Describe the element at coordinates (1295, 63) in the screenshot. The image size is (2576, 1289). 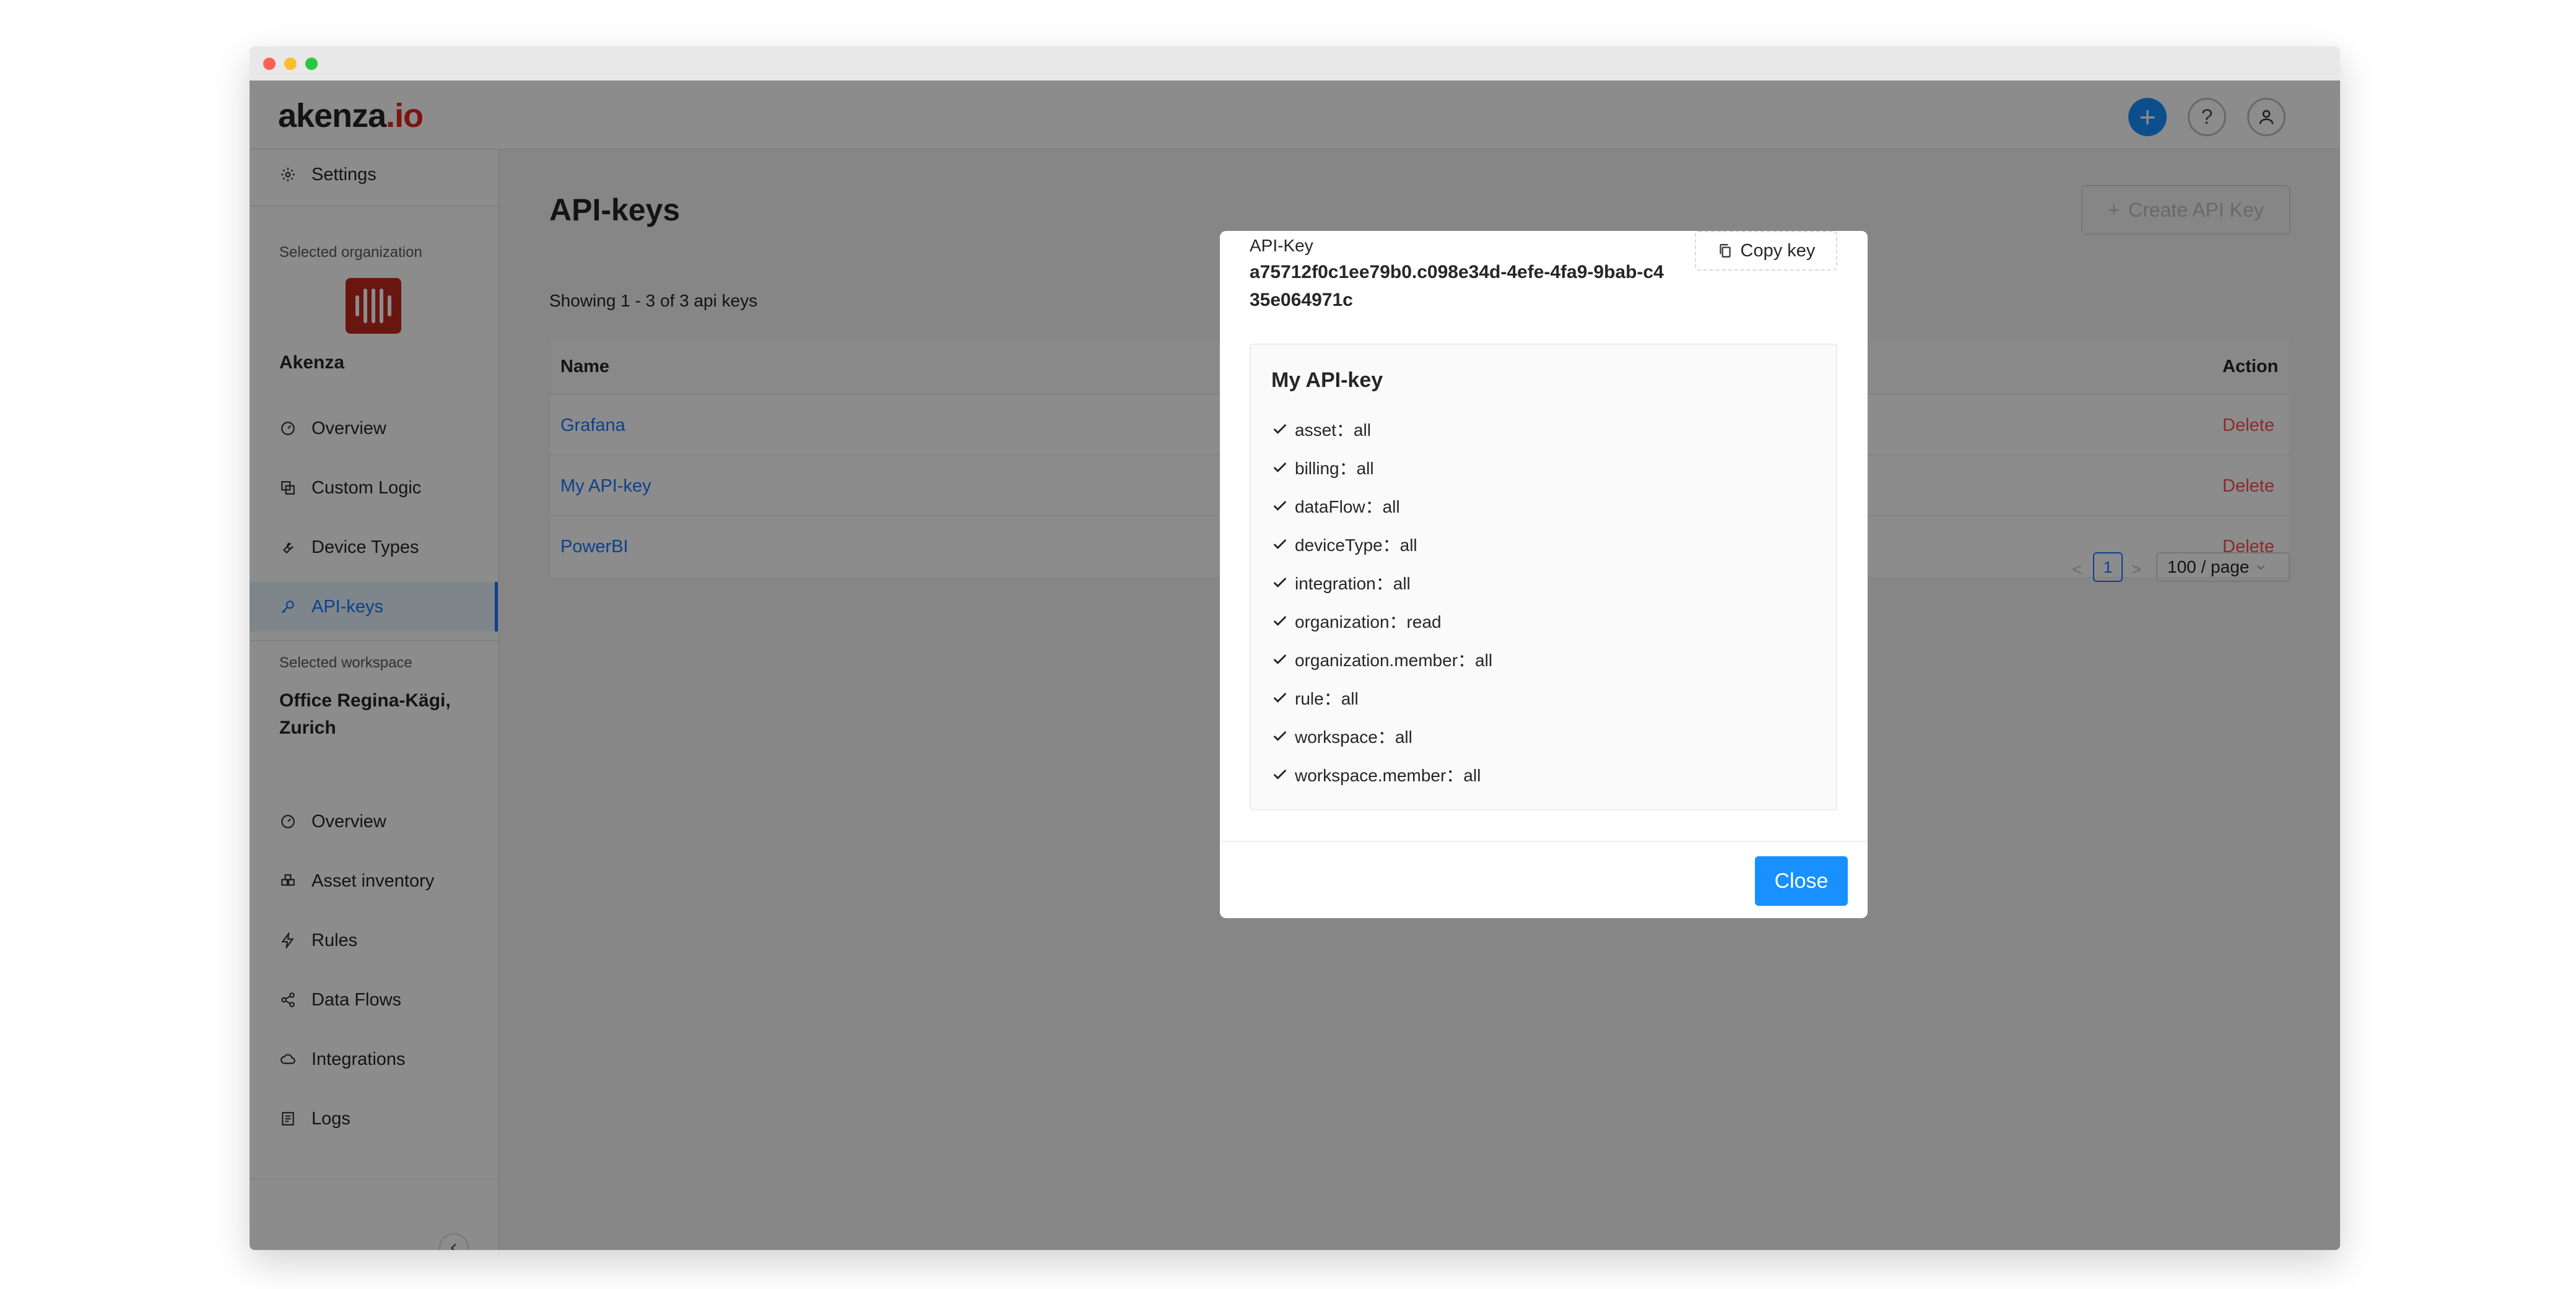
I see `window-titlebar` at that location.